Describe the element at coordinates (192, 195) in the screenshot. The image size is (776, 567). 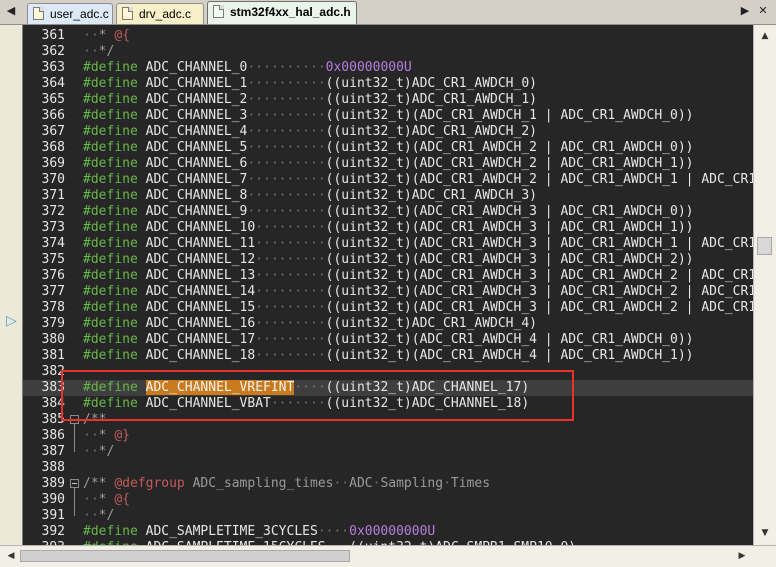
I see `code-token: ADC_CHANNEL_8` at that location.